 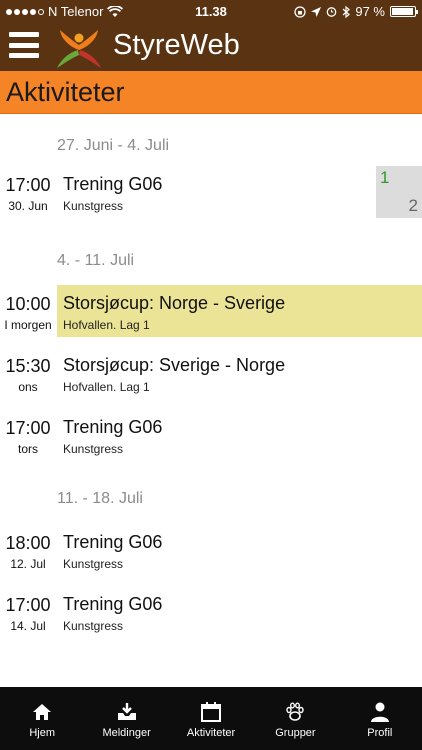 What do you see at coordinates (211, 92) in the screenshot?
I see `section-title-bar: Aktiviteter` at bounding box center [211, 92].